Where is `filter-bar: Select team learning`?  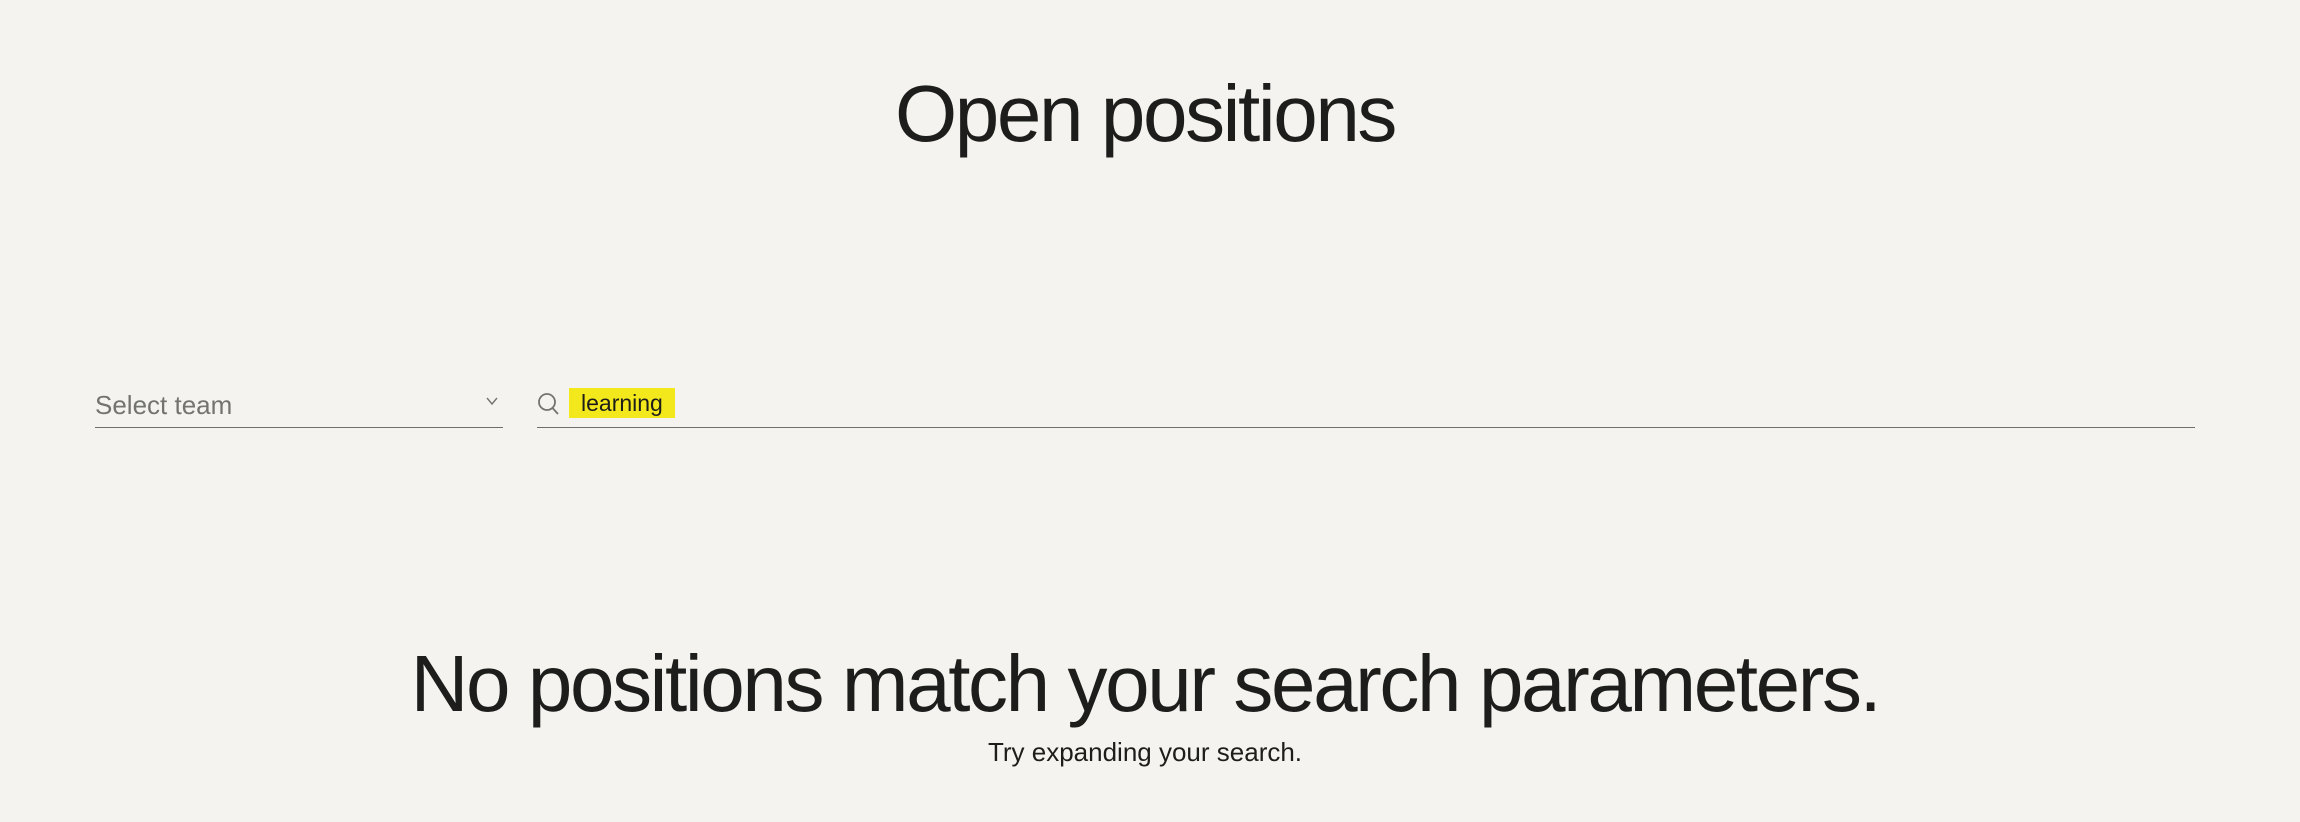 filter-bar: Select team learning is located at coordinates (1145, 405).